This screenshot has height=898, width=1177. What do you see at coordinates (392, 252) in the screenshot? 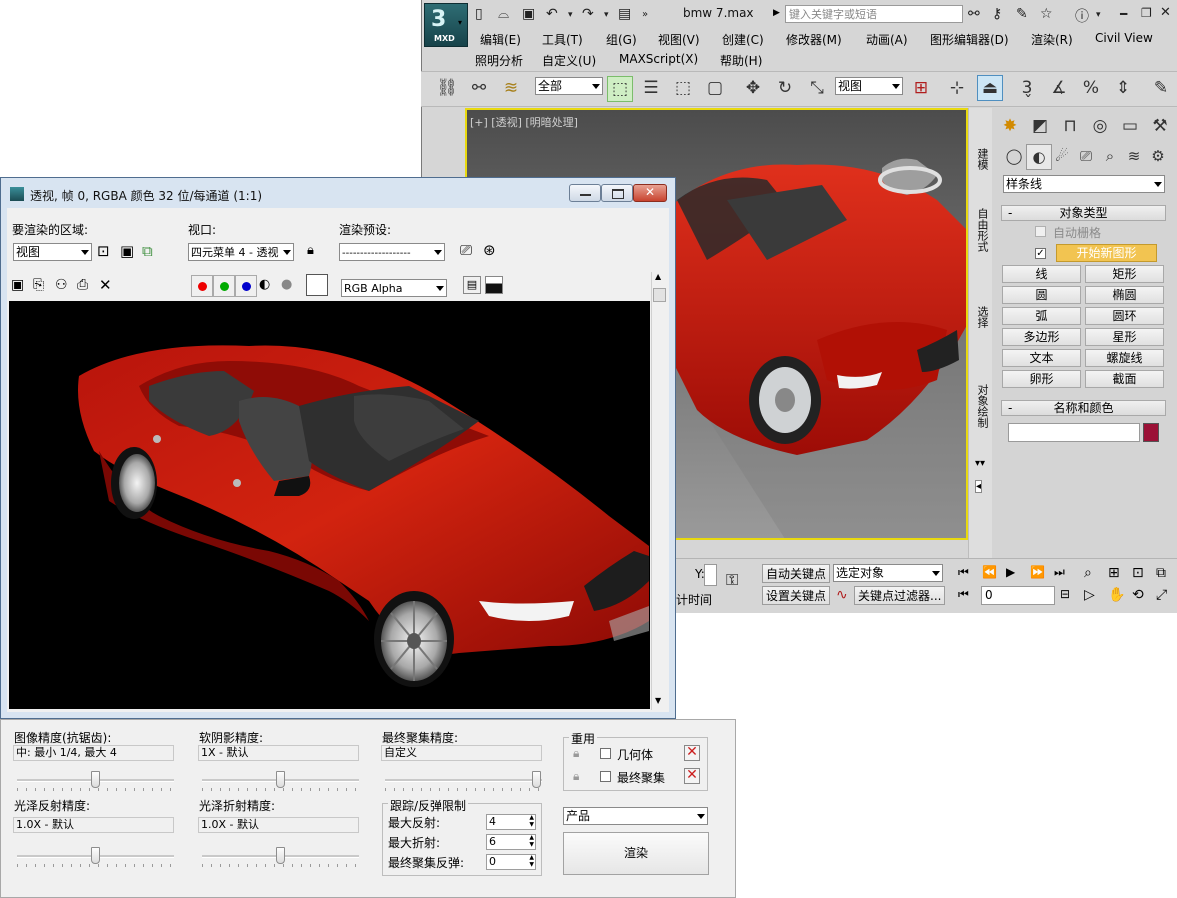
I see `render-preset-dropdown: -------------------` at bounding box center [392, 252].